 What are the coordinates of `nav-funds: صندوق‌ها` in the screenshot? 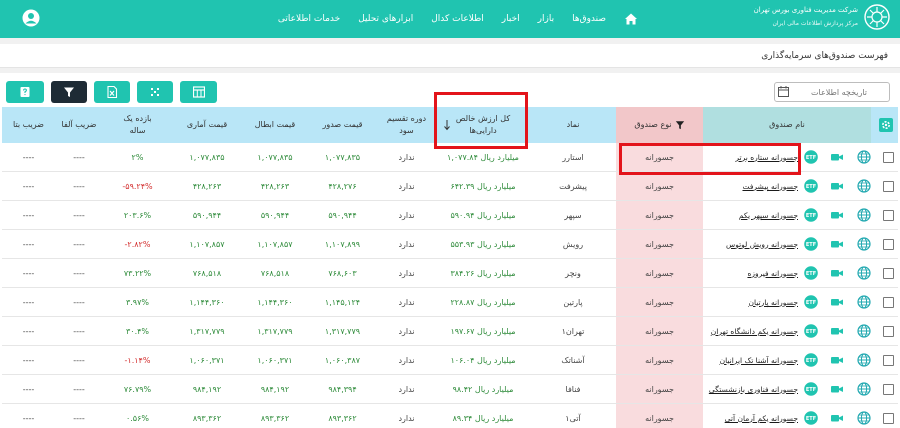 It's located at (589, 19).